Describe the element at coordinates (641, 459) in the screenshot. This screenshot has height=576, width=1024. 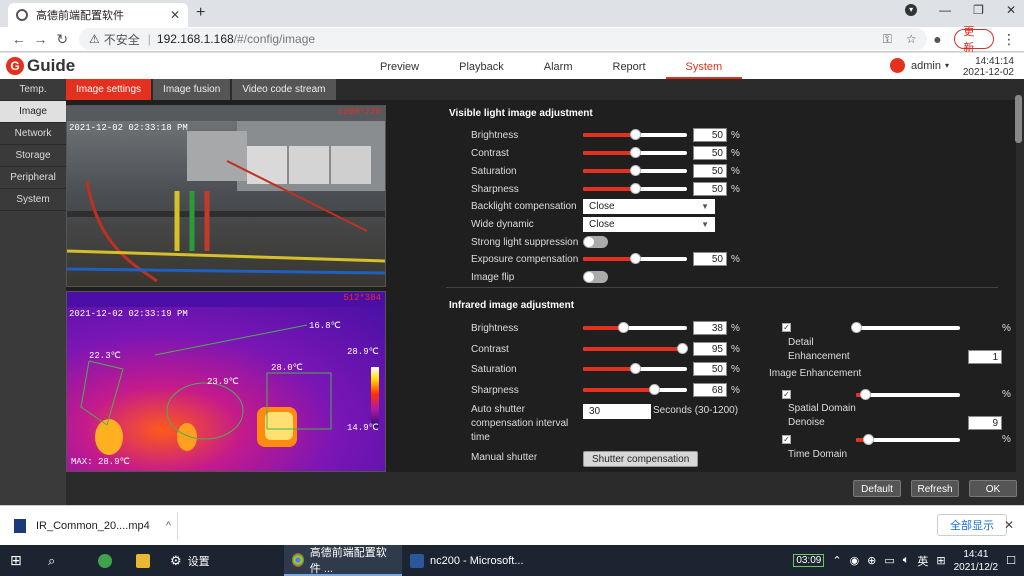
I see `shutter-compensation-button: Shutter compensation` at that location.